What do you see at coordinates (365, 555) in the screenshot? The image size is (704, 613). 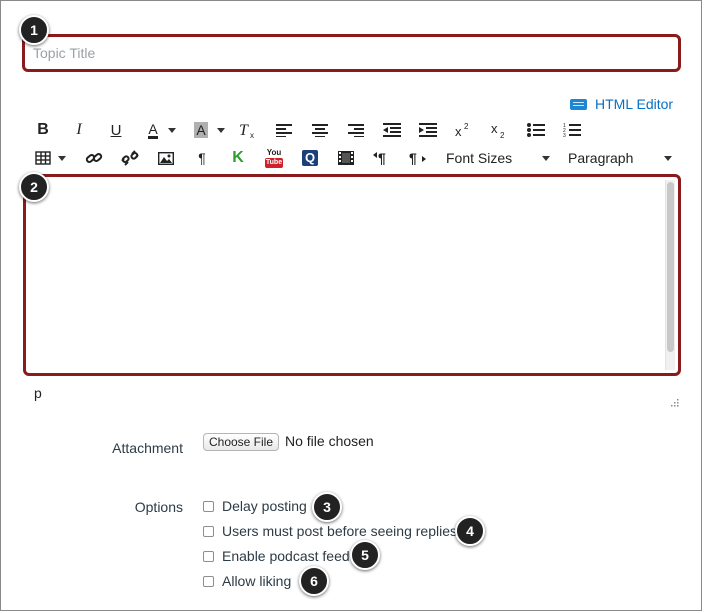 I see `callout-badge-5: 5` at bounding box center [365, 555].